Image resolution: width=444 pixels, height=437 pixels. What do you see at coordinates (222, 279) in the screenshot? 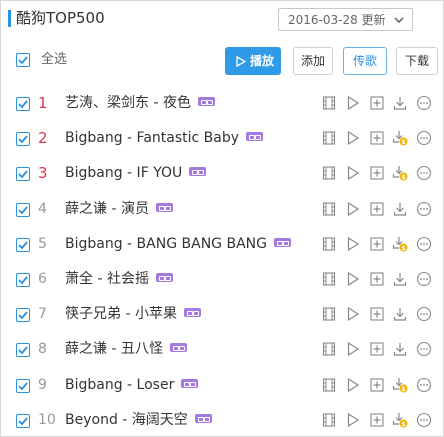
I see `song-row: 6 萧全 - 社会摇` at bounding box center [222, 279].